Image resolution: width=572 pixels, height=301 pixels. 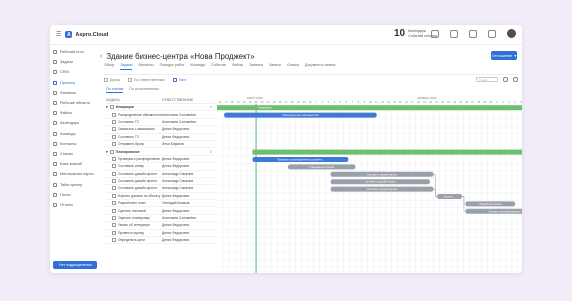 What do you see at coordinates (504, 55) in the screenshot?
I see `status-button: Отношение ▾` at bounding box center [504, 55].